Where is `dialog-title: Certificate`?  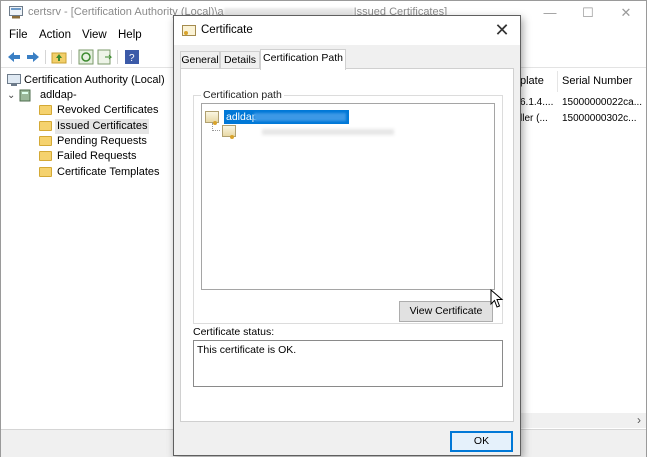
dialog-title: Certificate is located at coordinates (227, 30).